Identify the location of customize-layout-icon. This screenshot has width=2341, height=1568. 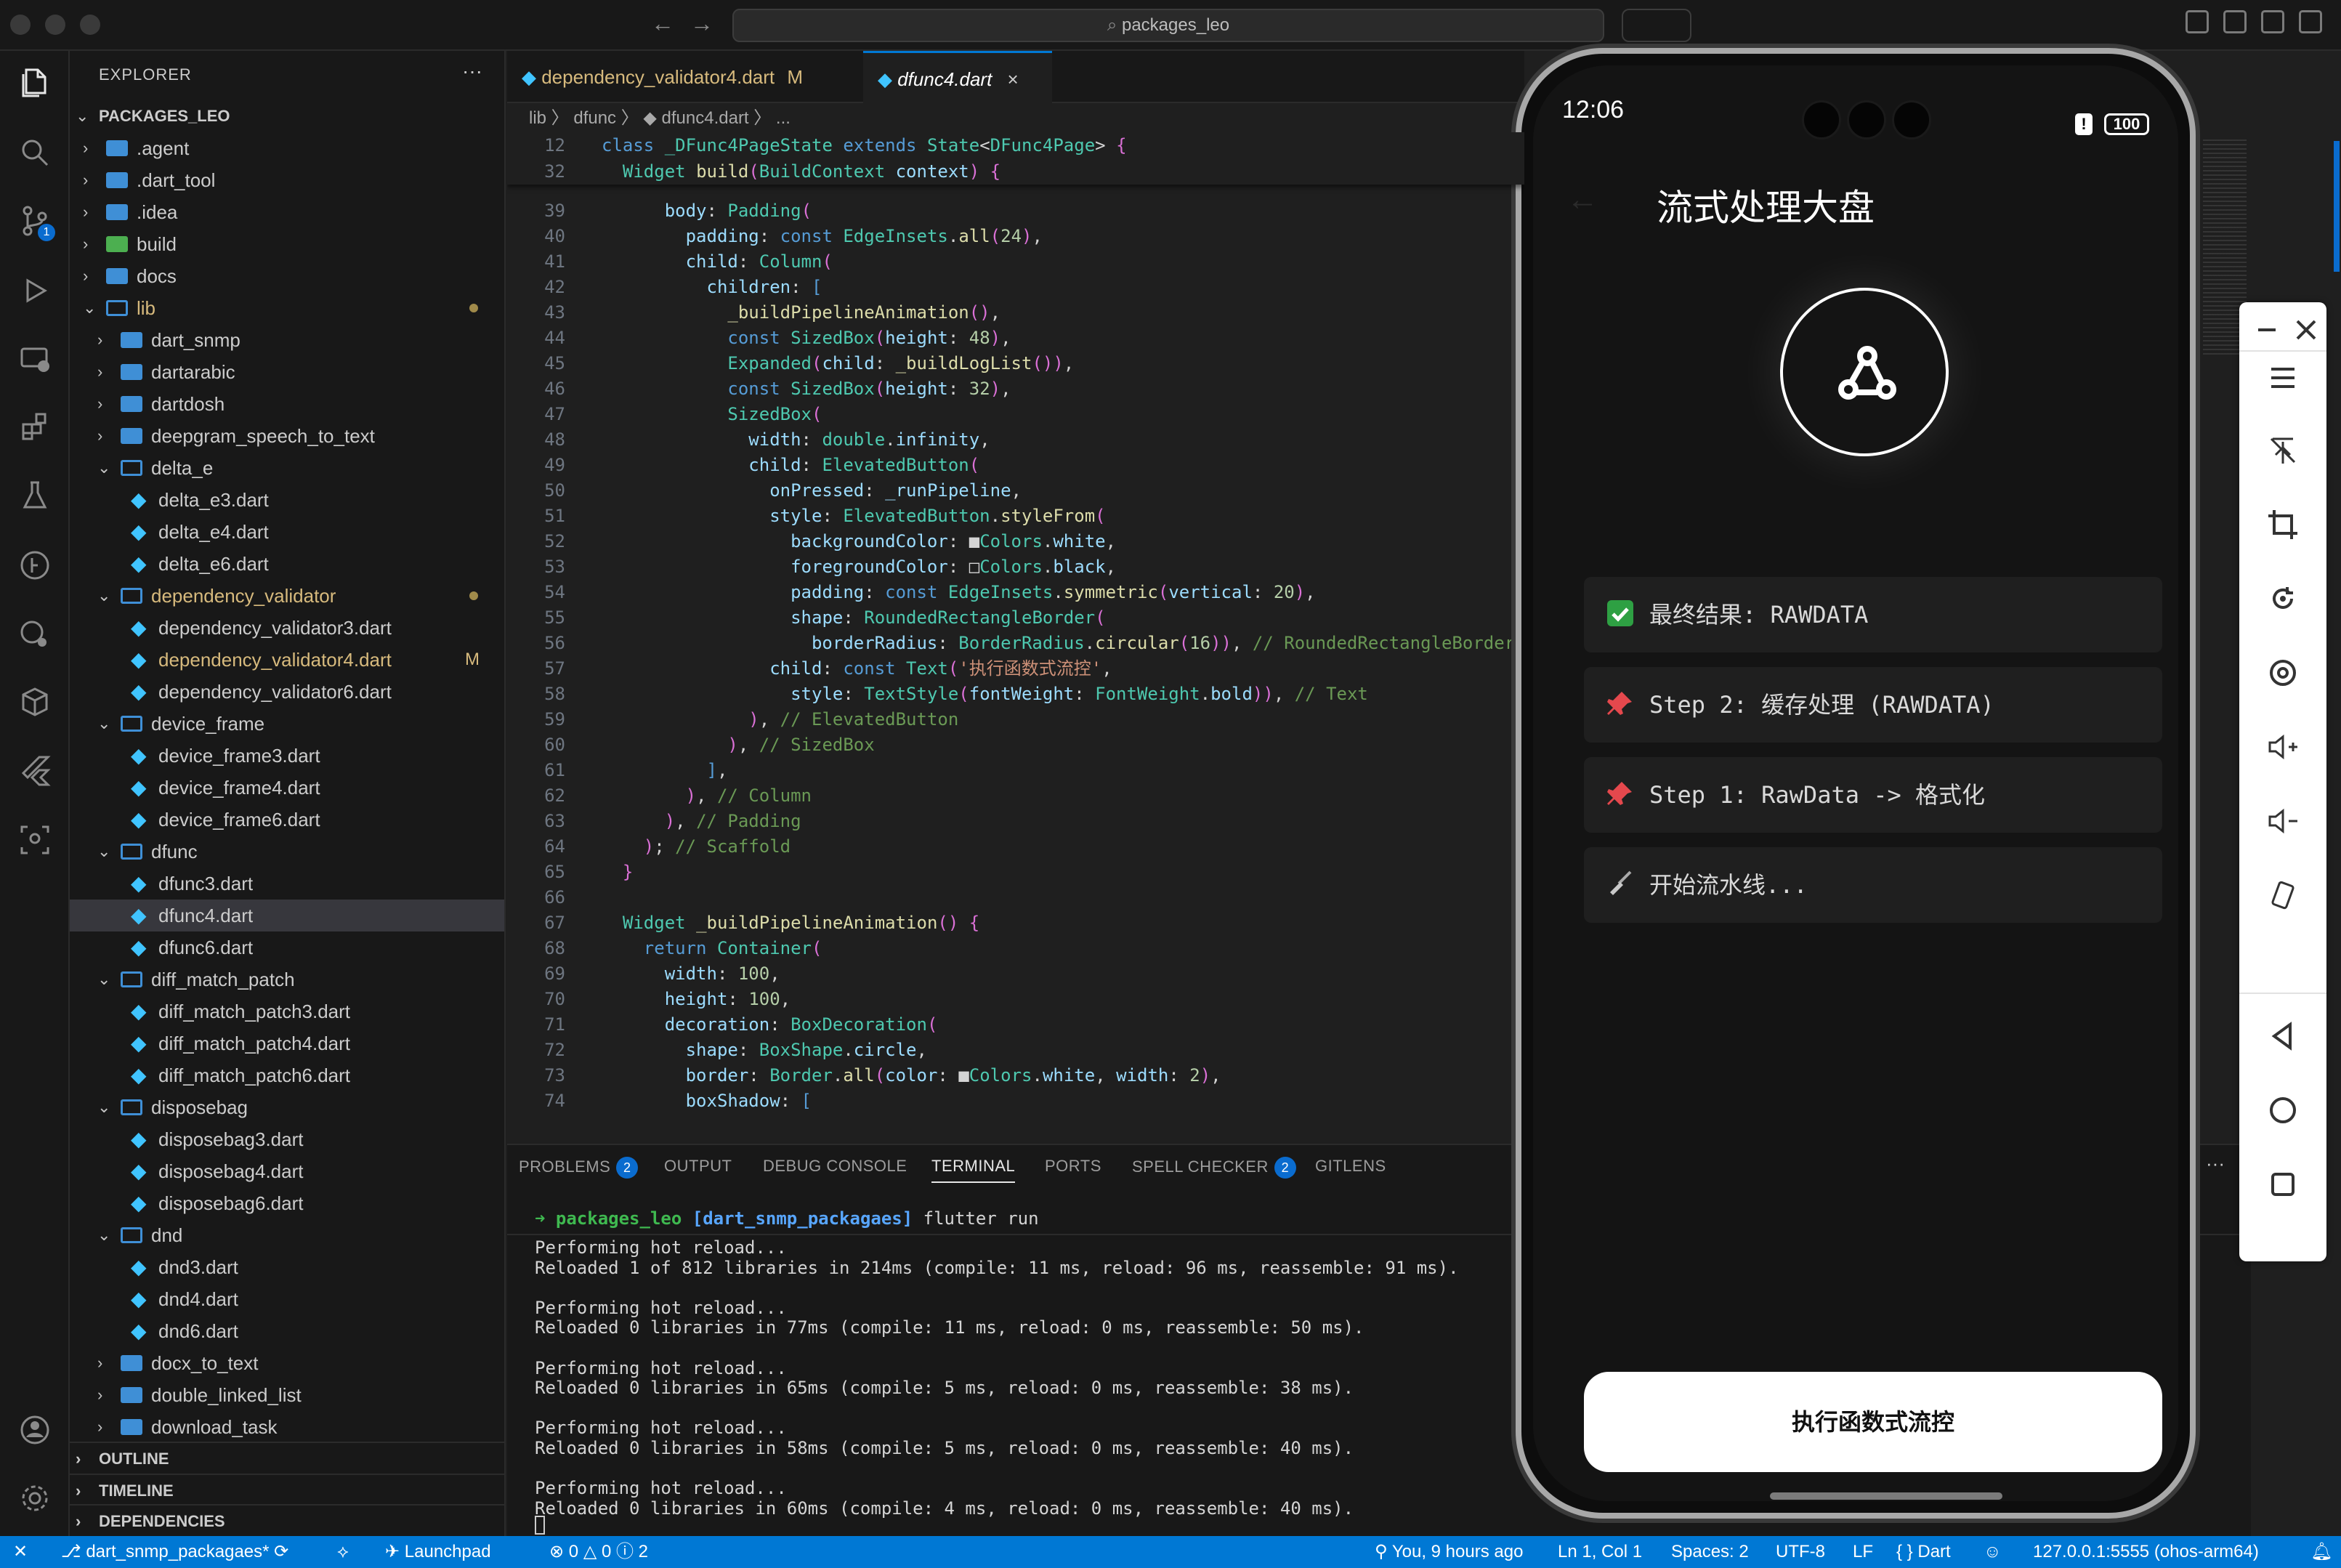
(2310, 21).